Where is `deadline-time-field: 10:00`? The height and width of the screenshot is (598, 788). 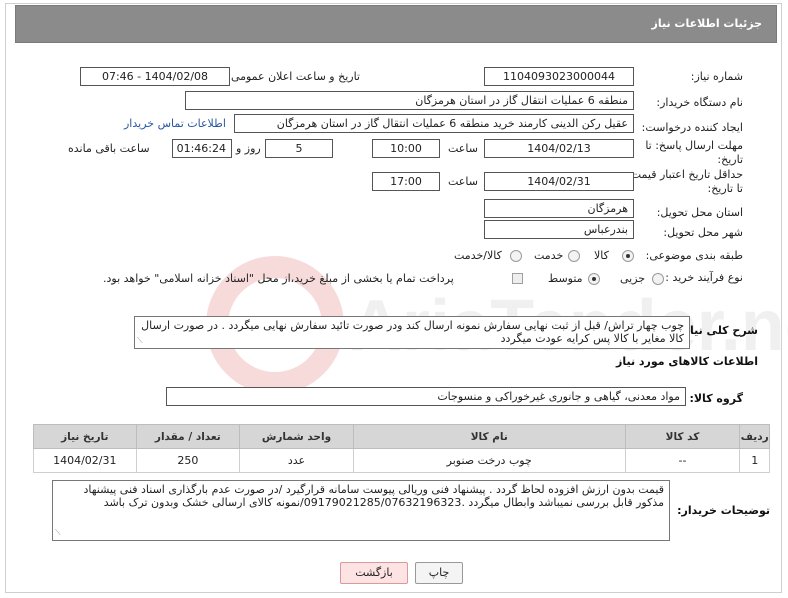 deadline-time-field: 10:00 is located at coordinates (406, 148).